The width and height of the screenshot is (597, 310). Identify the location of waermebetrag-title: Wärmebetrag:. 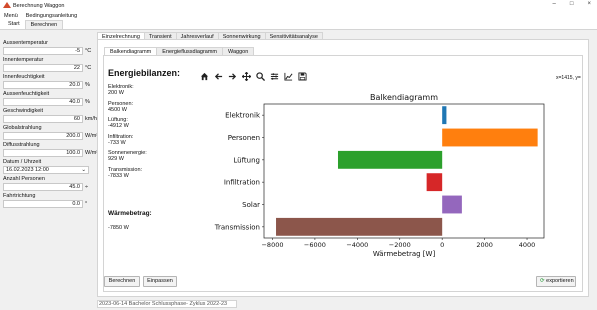
(130, 213).